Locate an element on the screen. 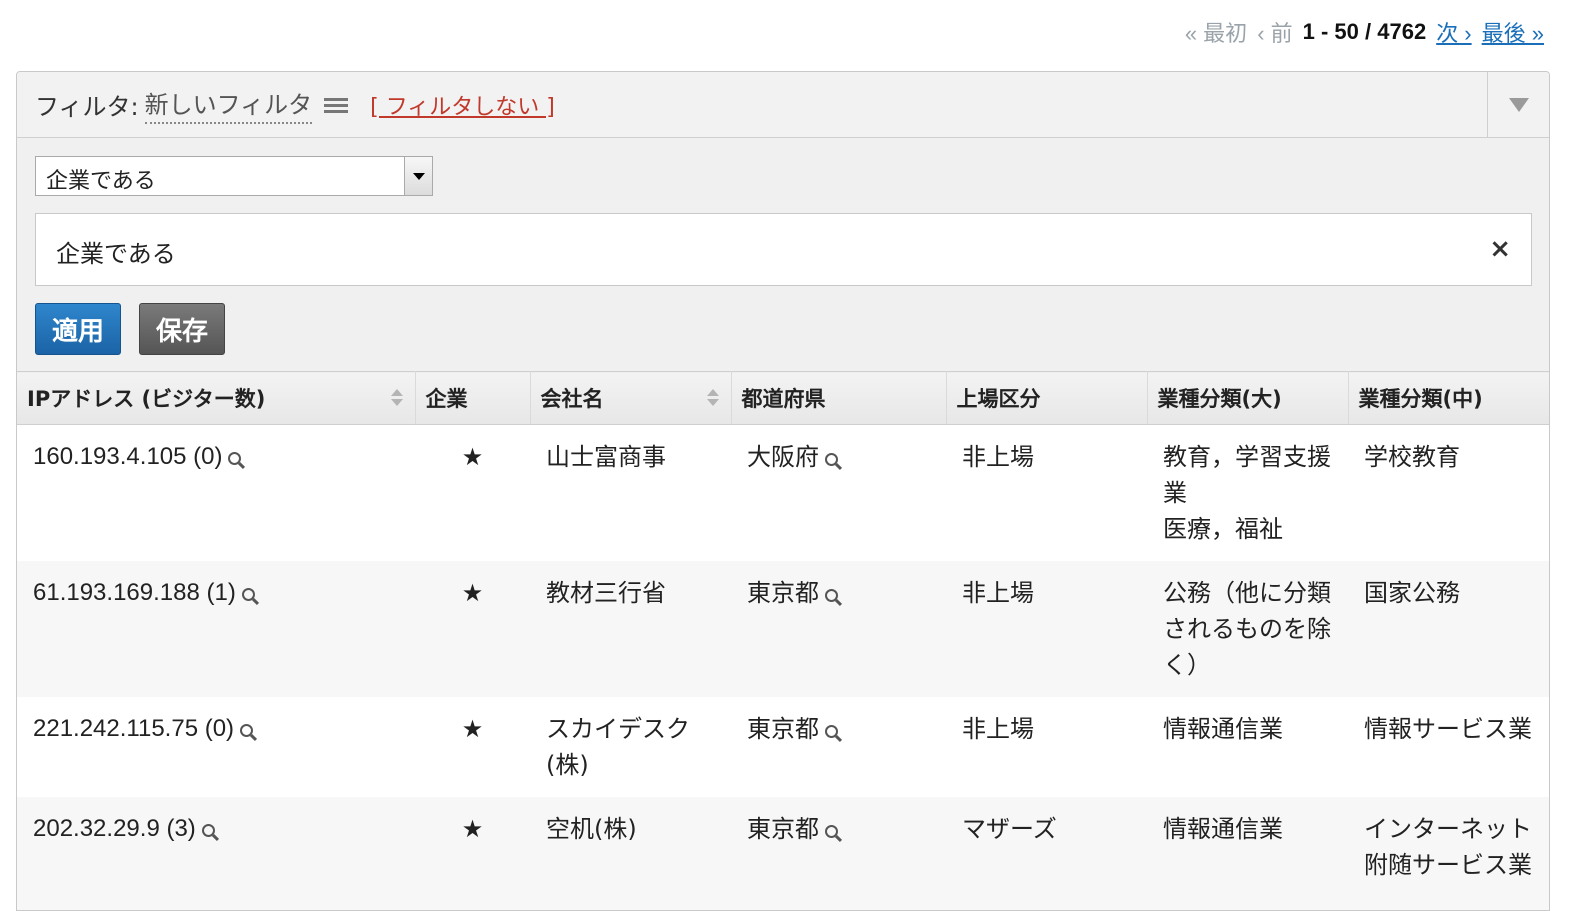  industry-large-cell: 教育，学習支援業 医療，福祉 is located at coordinates (1247, 493).